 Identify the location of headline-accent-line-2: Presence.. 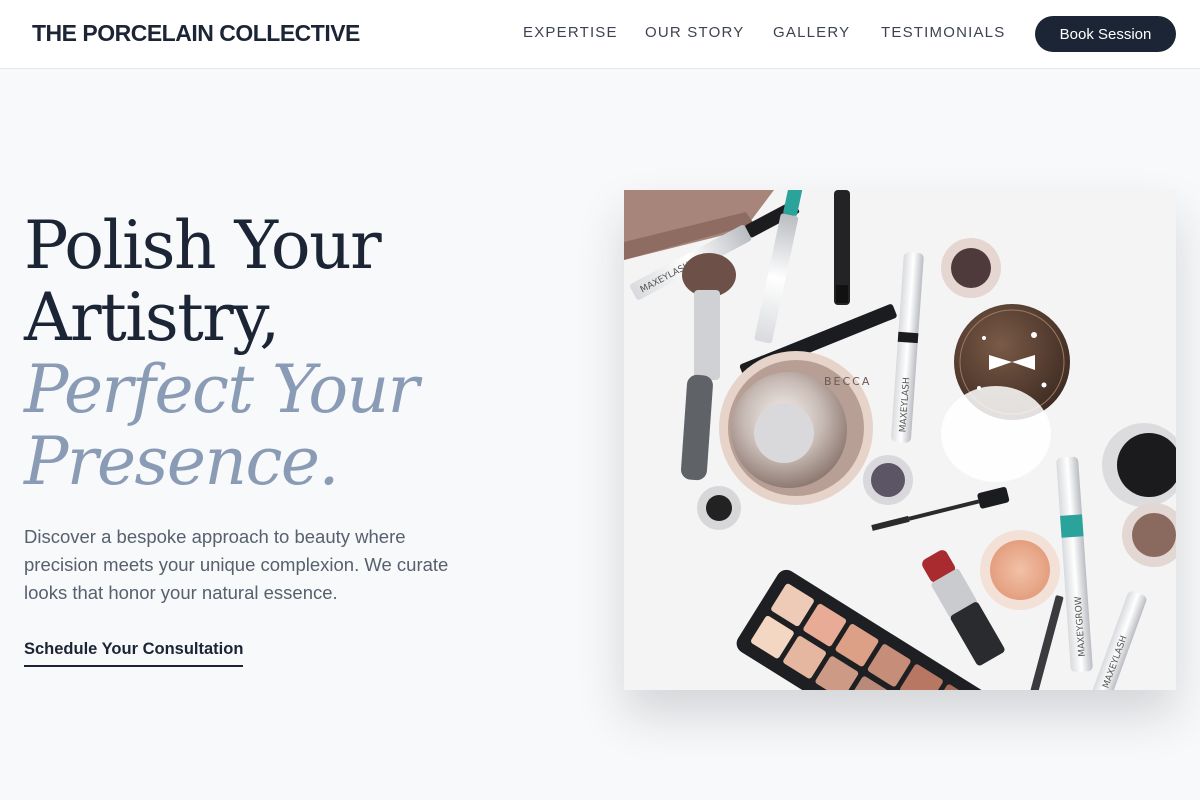
(181, 461).